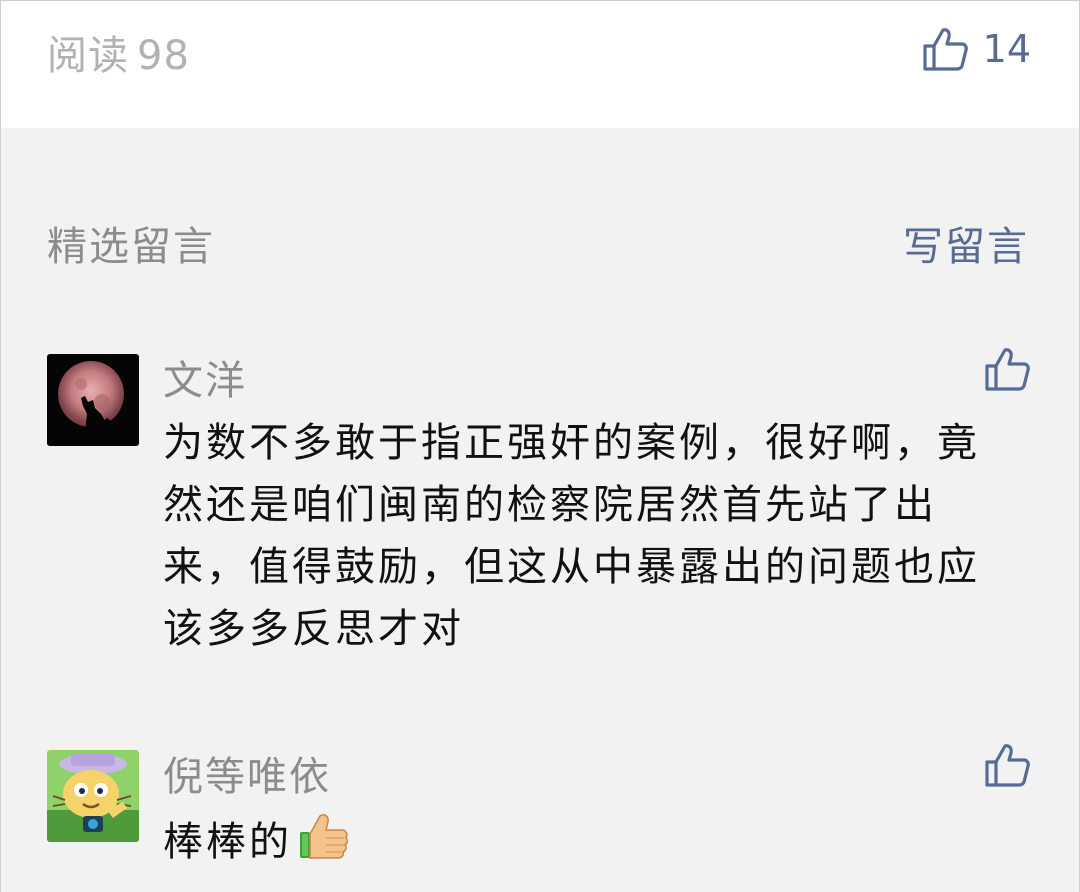 This screenshot has width=1080, height=892. What do you see at coordinates (247, 777) in the screenshot?
I see `comment-nickname: 倪等唯依` at bounding box center [247, 777].